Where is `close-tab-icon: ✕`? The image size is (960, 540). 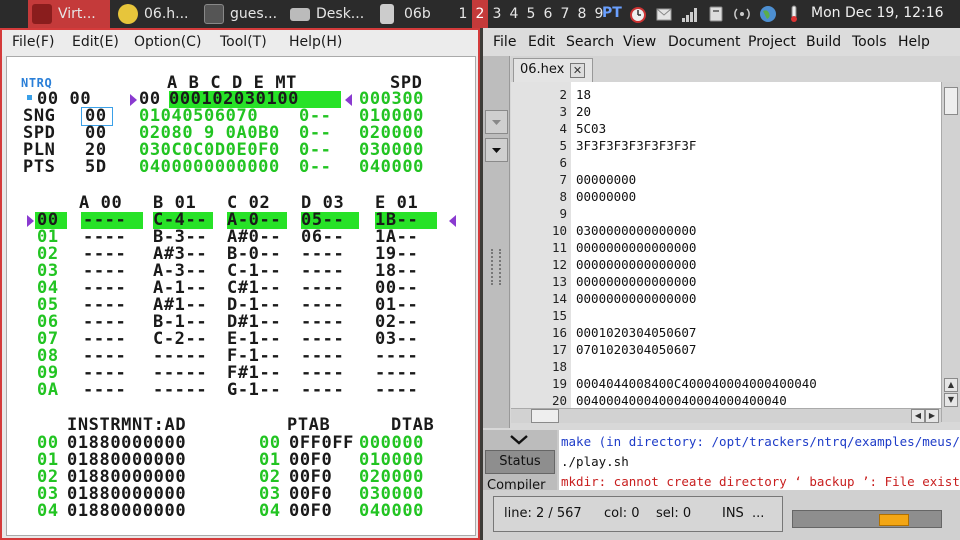
close-tab-icon: ✕ is located at coordinates (577, 70).